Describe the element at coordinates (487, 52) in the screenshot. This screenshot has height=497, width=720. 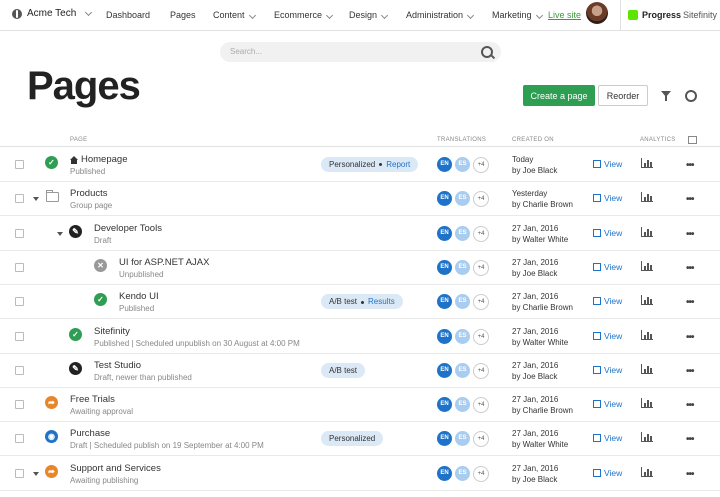
I see `search-icon` at that location.